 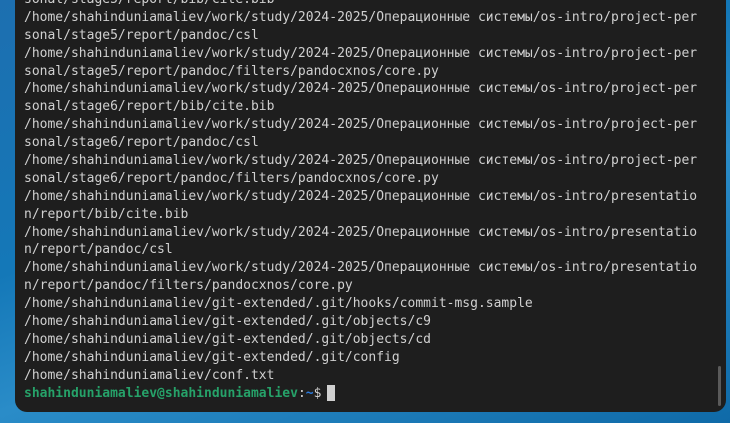 I want to click on prompt-user-host: shahinduniamaliev@shahinduniamaliev, so click(x=161, y=393).